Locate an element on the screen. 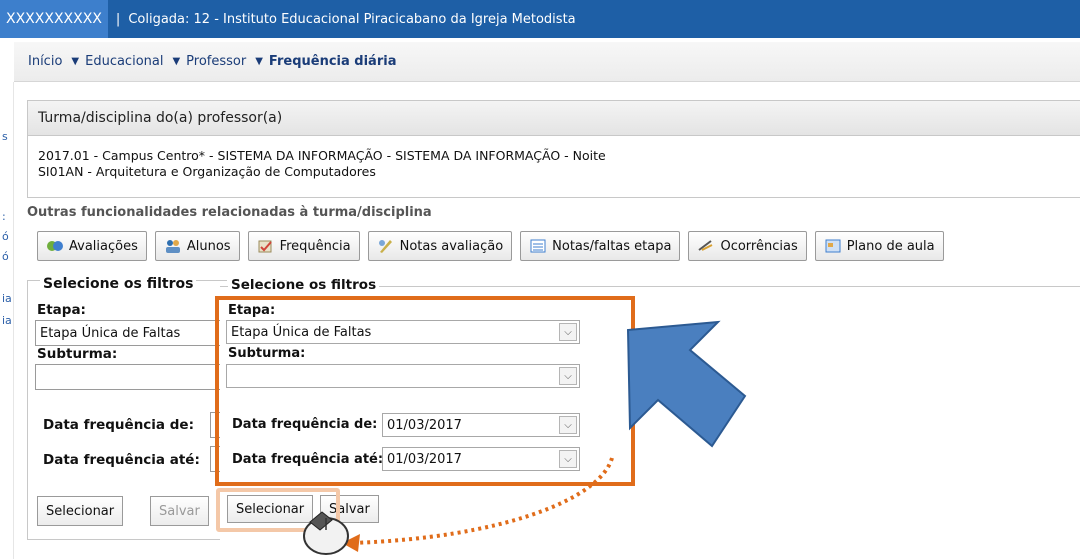  mouse-cursor-icon is located at coordinates (326, 533).